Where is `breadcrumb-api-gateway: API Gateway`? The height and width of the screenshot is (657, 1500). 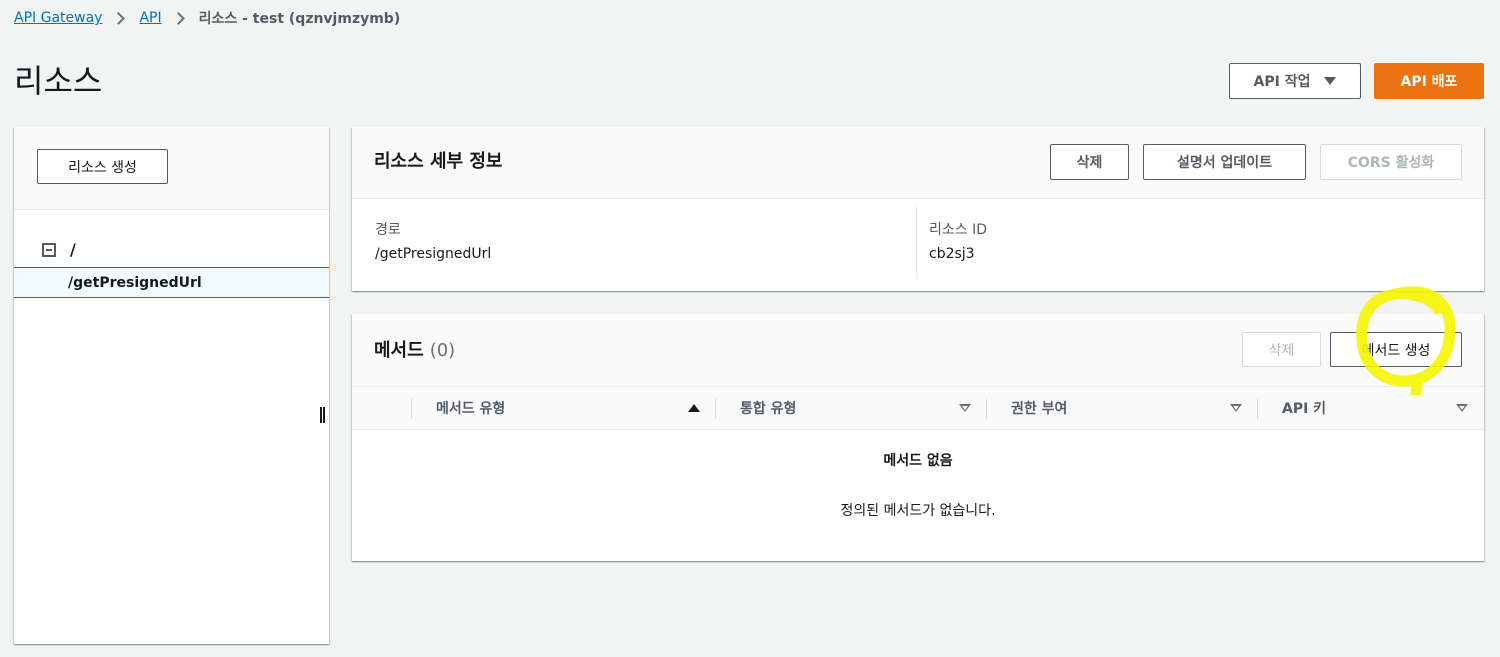
breadcrumb-api-gateway: API Gateway is located at coordinates (58, 18).